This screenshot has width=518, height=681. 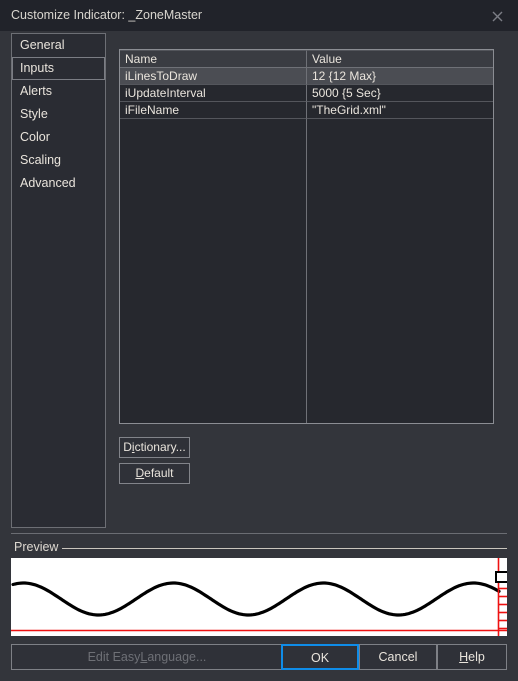 What do you see at coordinates (37, 68) in the screenshot?
I see `sidebar-item-label: Inputs` at bounding box center [37, 68].